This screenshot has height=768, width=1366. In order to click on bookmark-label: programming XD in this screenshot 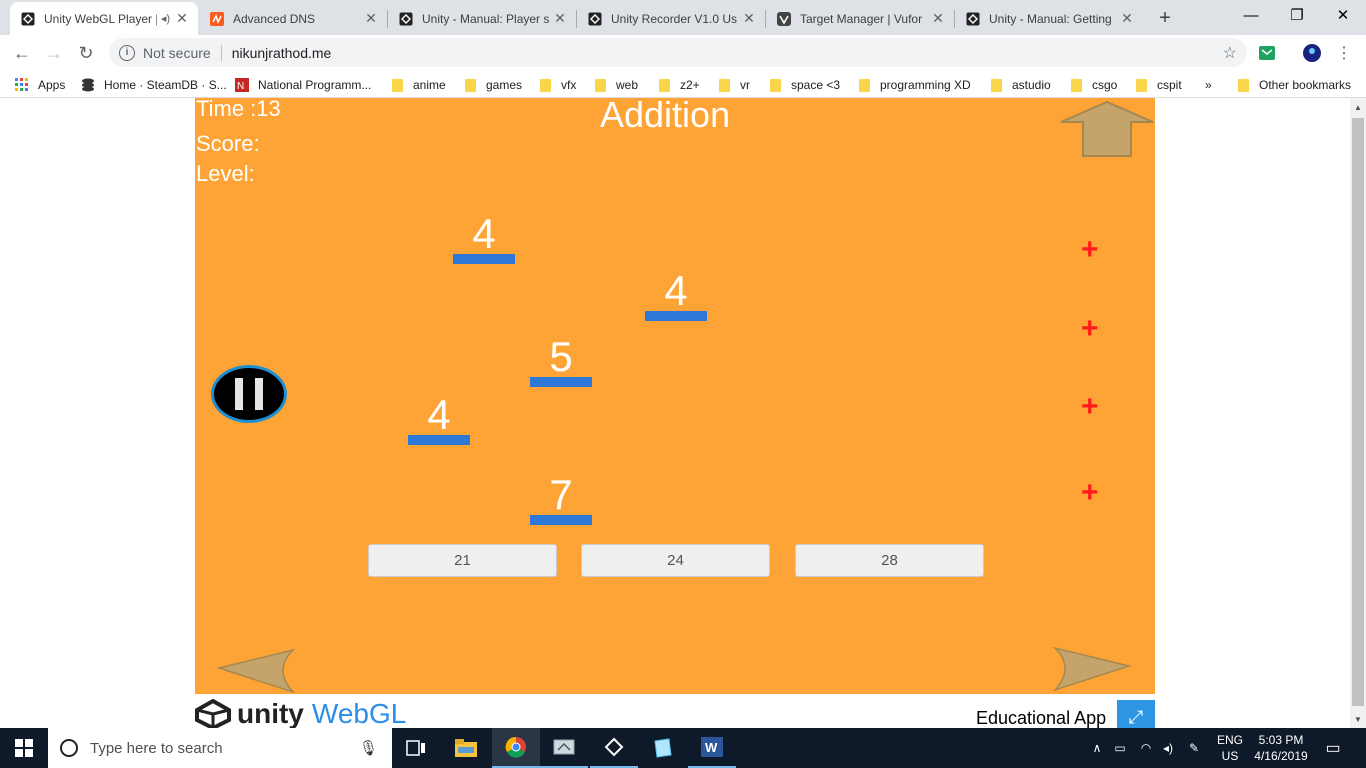, I will do `click(925, 85)`.